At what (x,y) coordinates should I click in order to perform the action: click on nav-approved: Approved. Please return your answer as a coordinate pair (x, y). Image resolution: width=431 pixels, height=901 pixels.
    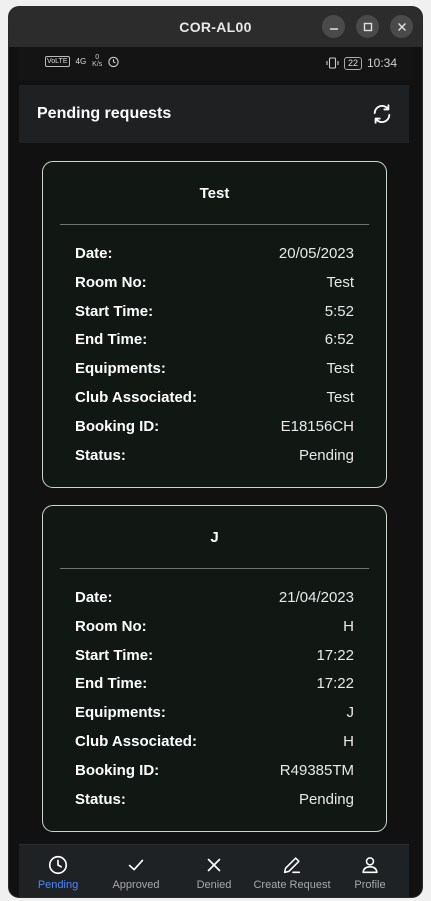
    Looking at the image, I should click on (136, 871).